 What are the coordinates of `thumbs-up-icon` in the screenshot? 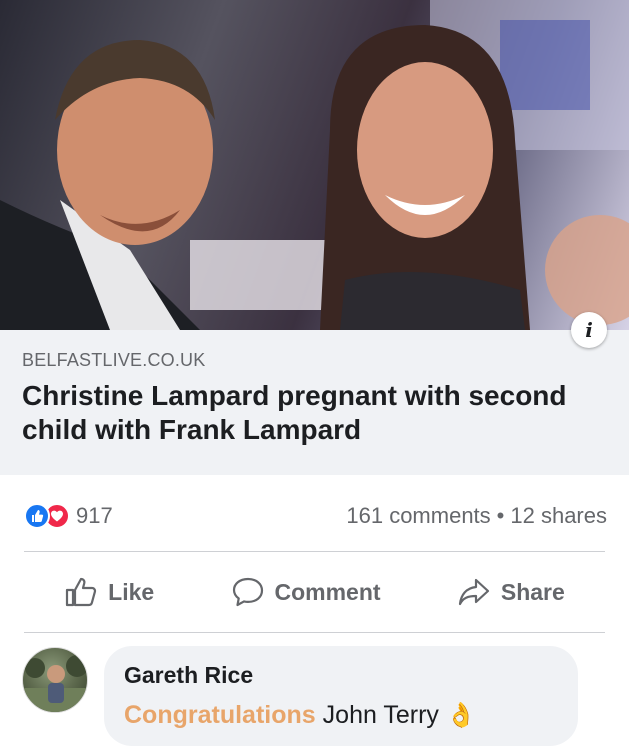 It's located at (81, 592).